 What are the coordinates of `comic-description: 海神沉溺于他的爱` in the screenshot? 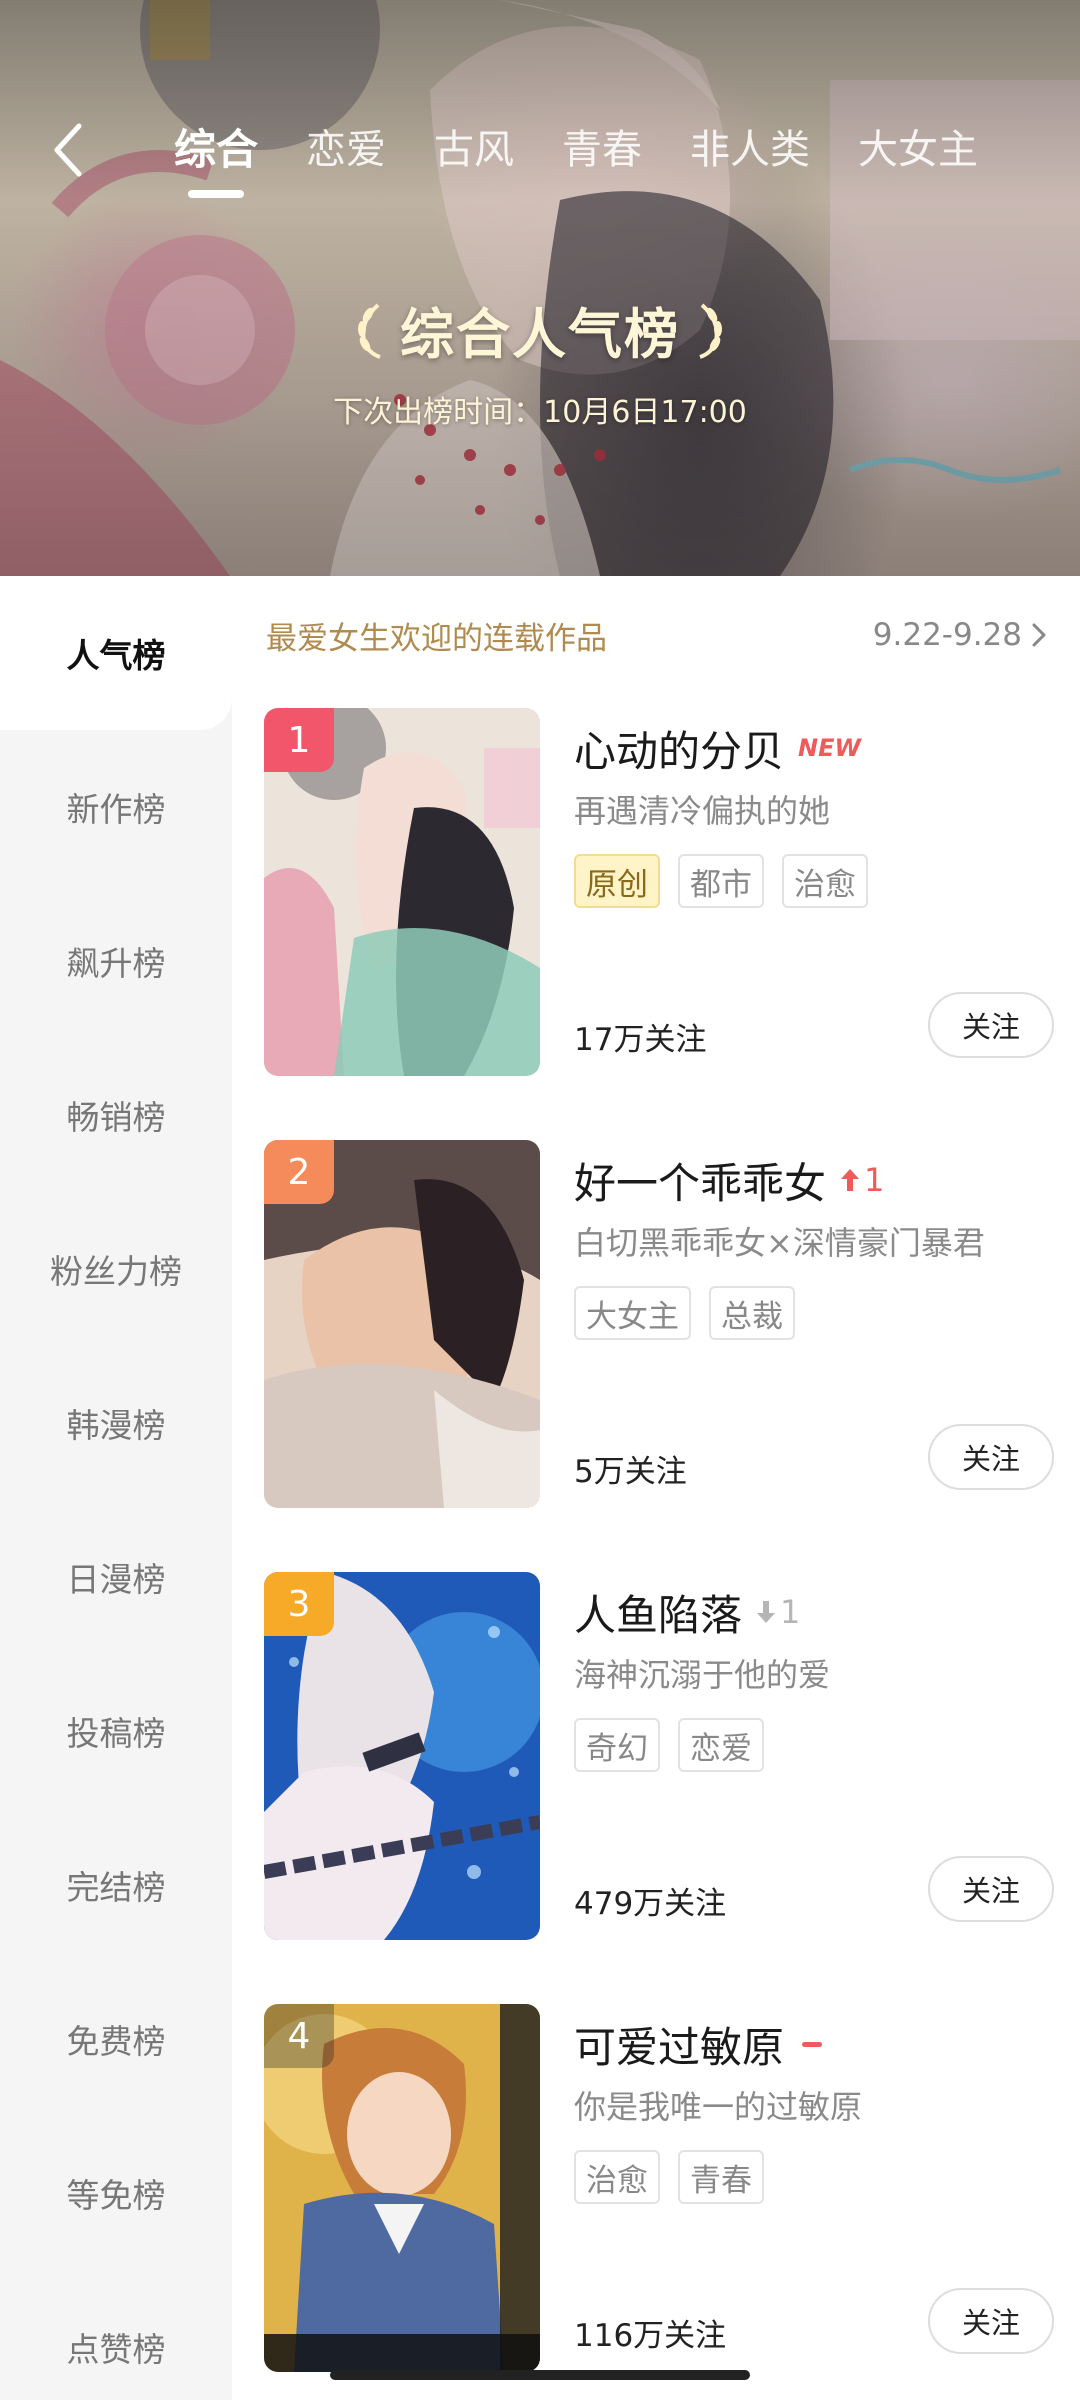 It's located at (702, 1675).